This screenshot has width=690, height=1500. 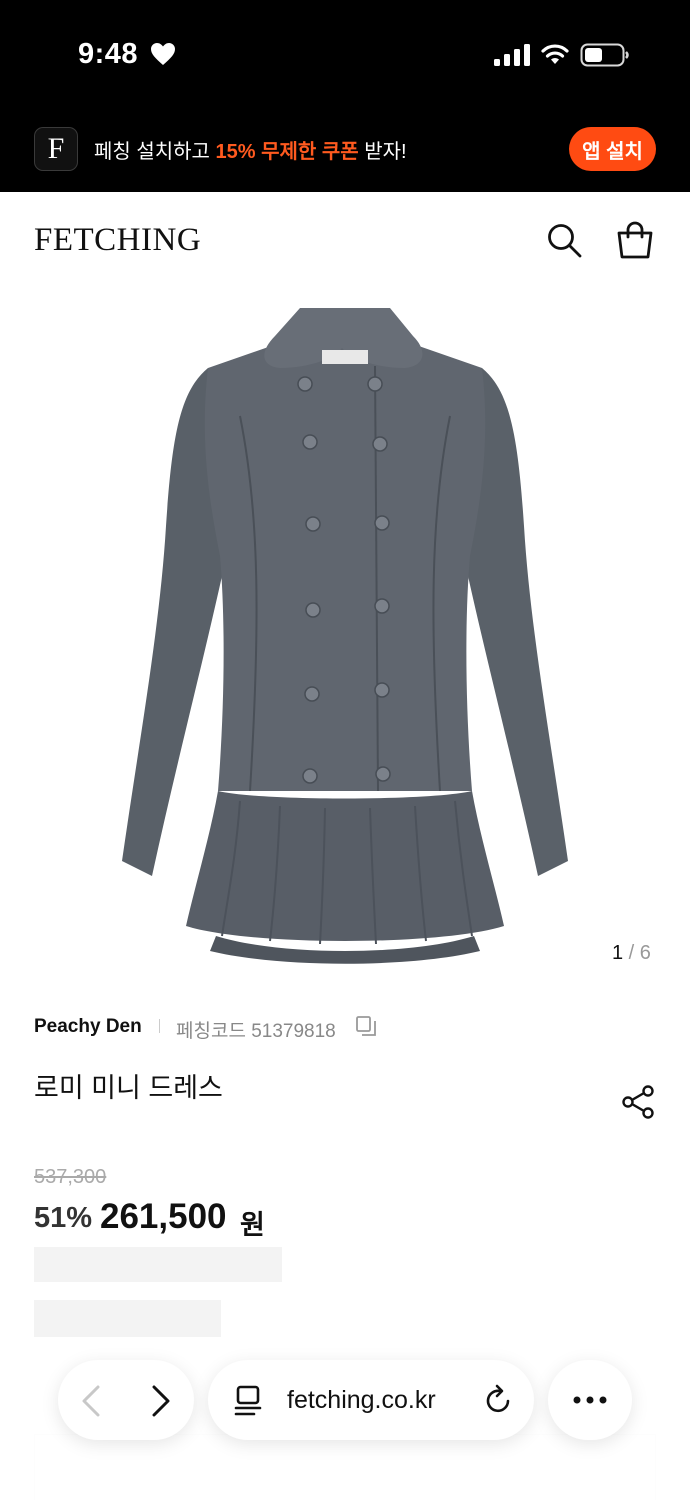 What do you see at coordinates (618, 953) in the screenshot?
I see `image-current: 1` at bounding box center [618, 953].